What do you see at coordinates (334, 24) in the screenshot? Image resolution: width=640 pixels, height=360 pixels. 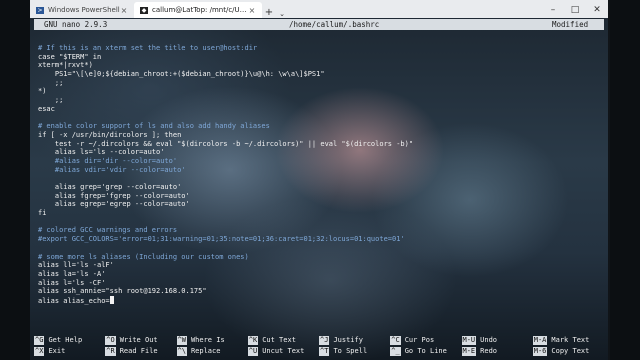 I see `nano-filename: /home/callum/.bashrc` at bounding box center [334, 24].